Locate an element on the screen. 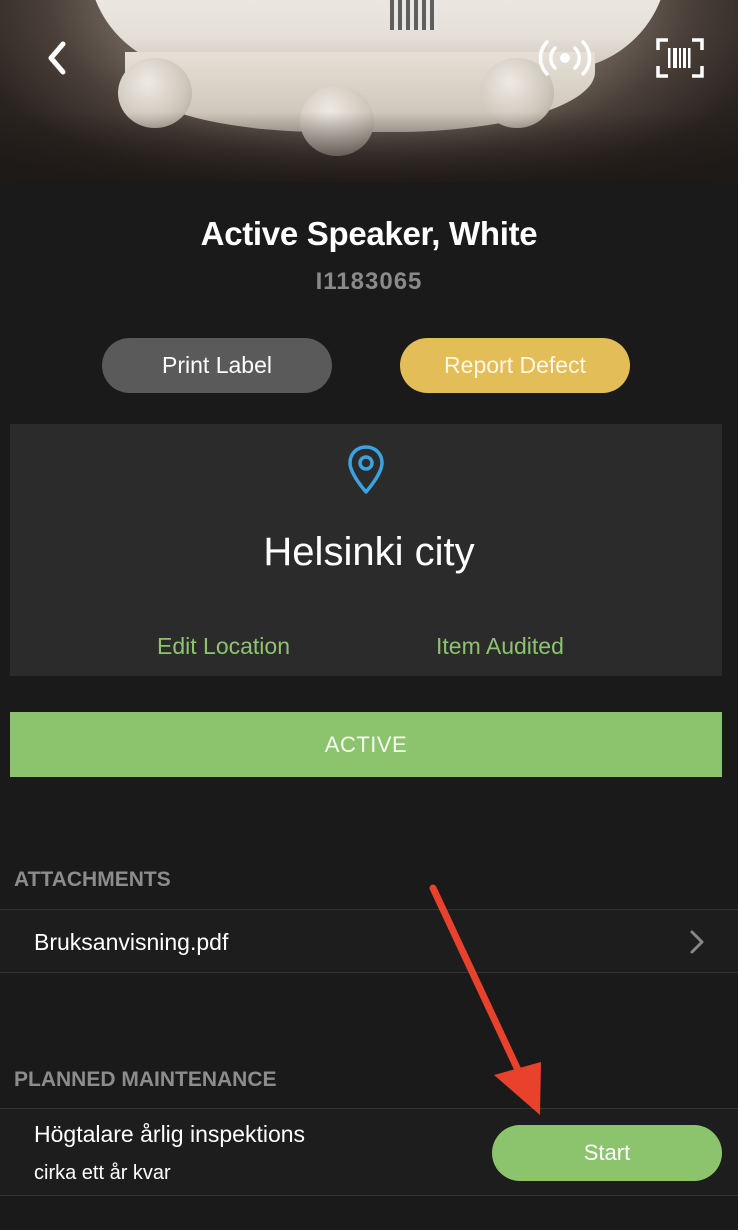 This screenshot has height=1230, width=738. start-maintenance-button: Start is located at coordinates (607, 1153).